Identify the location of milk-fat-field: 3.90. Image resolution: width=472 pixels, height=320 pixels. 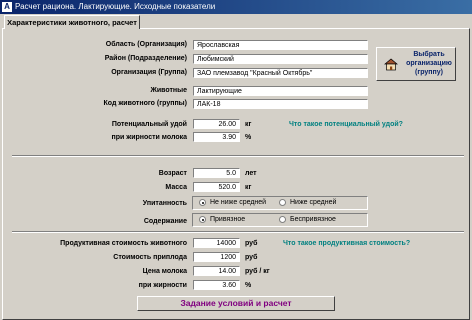
(216, 137).